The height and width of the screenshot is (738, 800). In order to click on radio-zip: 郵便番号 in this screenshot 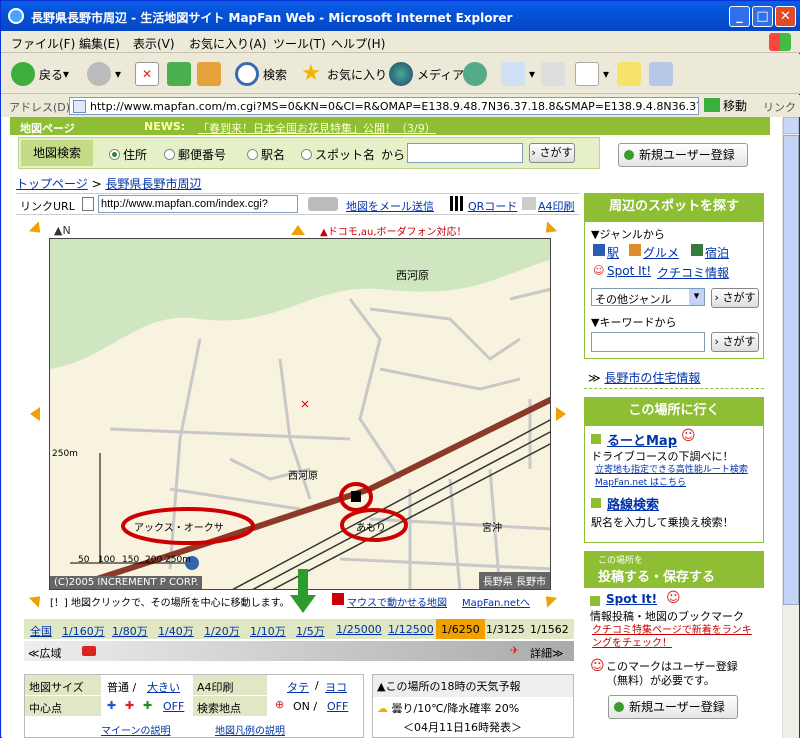, I will do `click(195, 154)`.